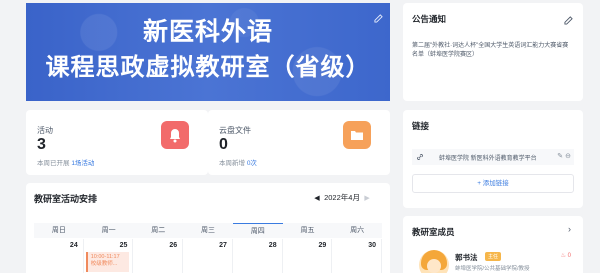 The height and width of the screenshot is (273, 600). What do you see at coordinates (175, 135) in the screenshot?
I see `bell-icon` at bounding box center [175, 135].